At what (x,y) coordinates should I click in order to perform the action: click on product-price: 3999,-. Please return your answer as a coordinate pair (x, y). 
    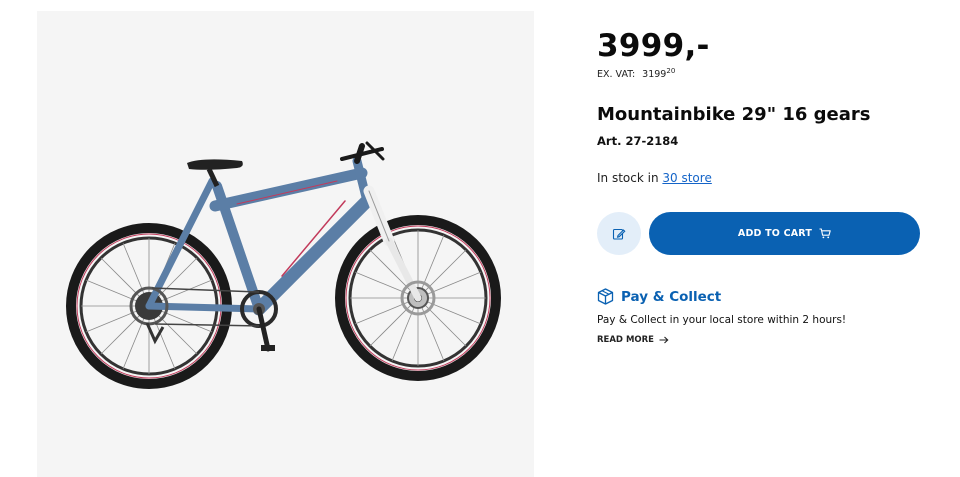
    Looking at the image, I should click on (653, 46).